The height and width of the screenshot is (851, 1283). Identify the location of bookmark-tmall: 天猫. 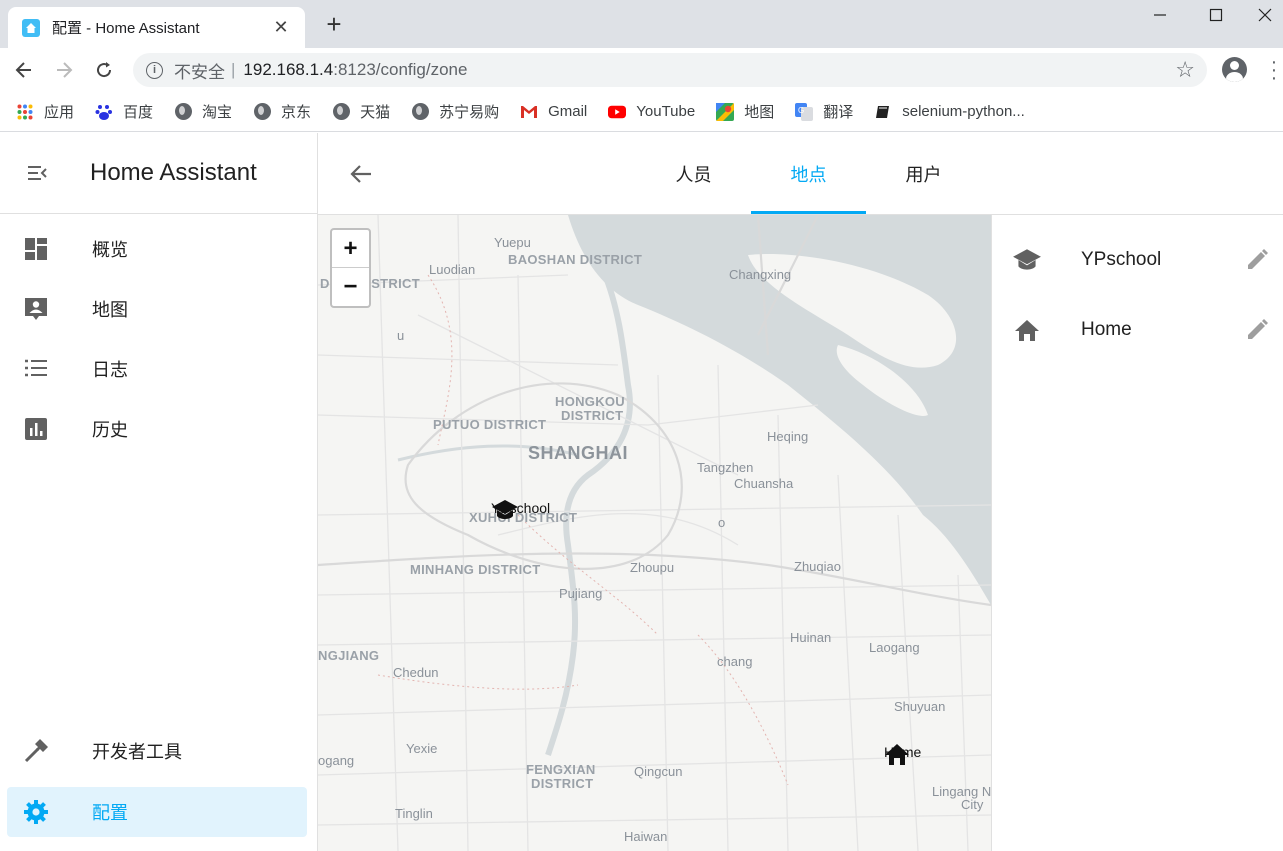
(361, 111).